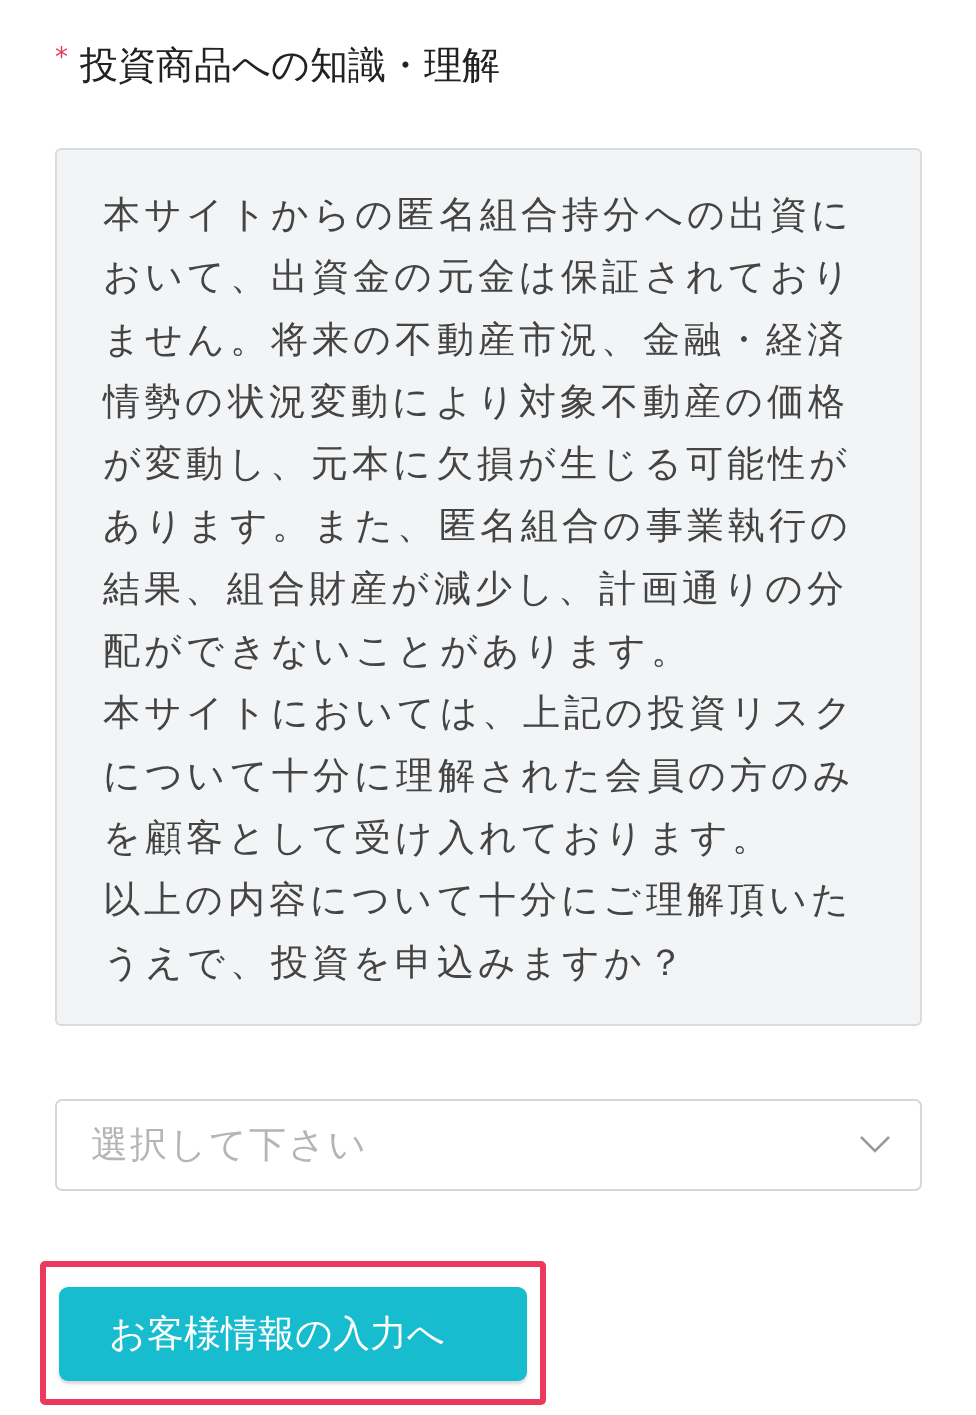 Image resolution: width=976 pixels, height=1415 pixels. What do you see at coordinates (488, 1144) in the screenshot?
I see `select-field: 選択して下さい` at bounding box center [488, 1144].